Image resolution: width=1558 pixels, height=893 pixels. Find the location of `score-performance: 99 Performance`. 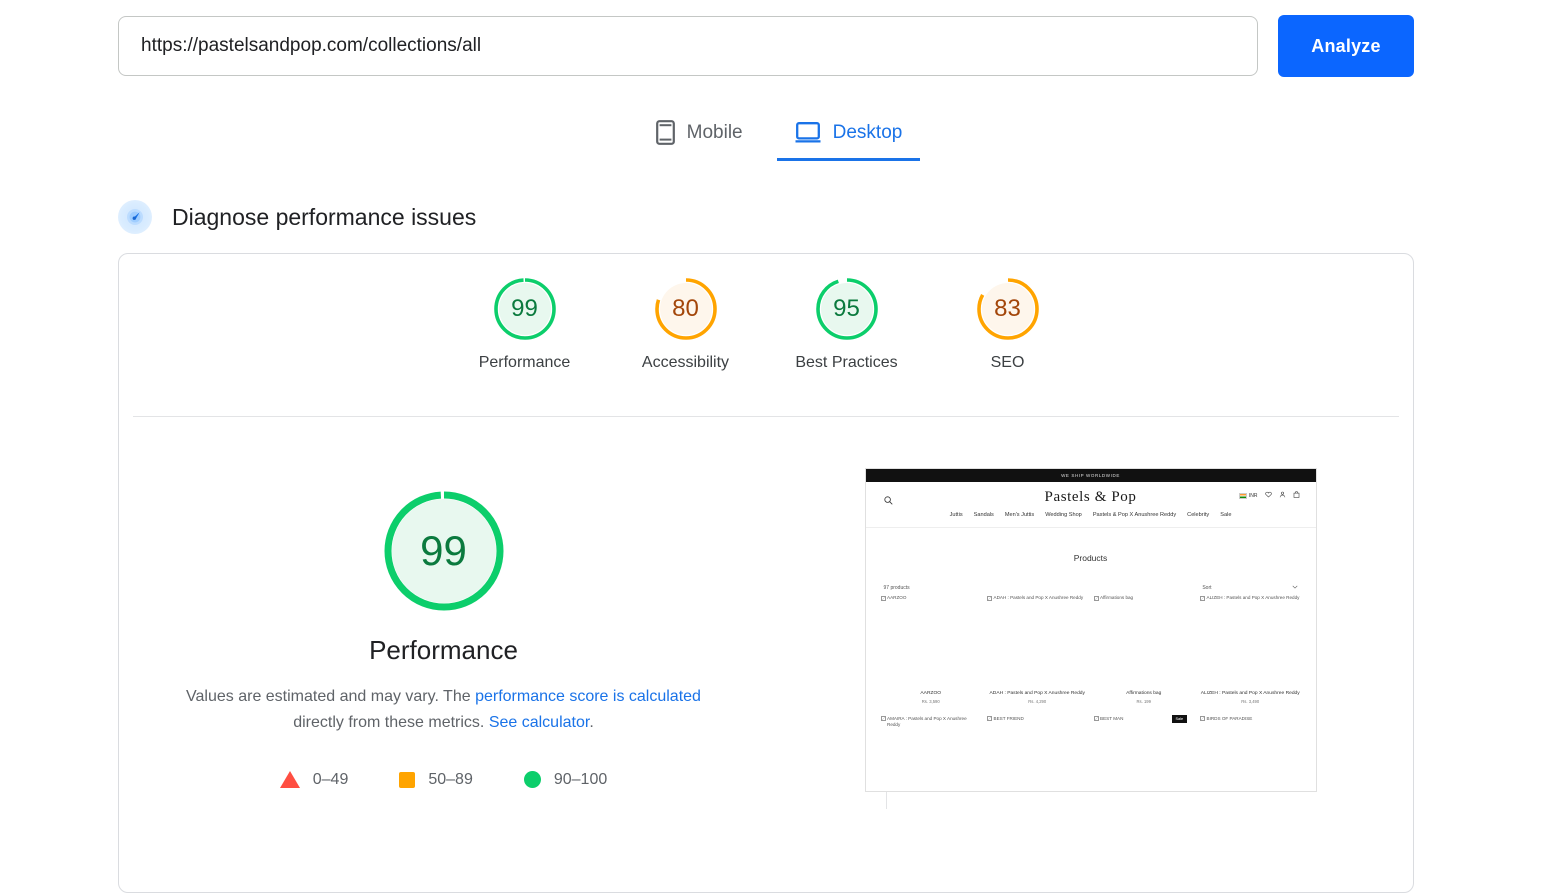

score-performance: 99 Performance is located at coordinates (524, 324).